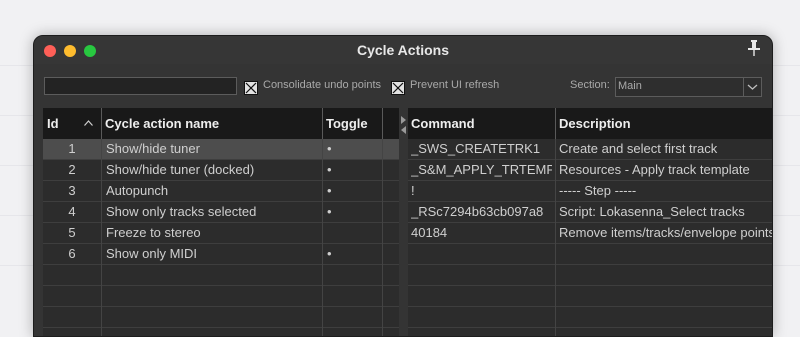 This screenshot has height=337, width=800. Describe the element at coordinates (665, 232) in the screenshot. I see `cell-description: Remove items/tracks/envelope points` at that location.